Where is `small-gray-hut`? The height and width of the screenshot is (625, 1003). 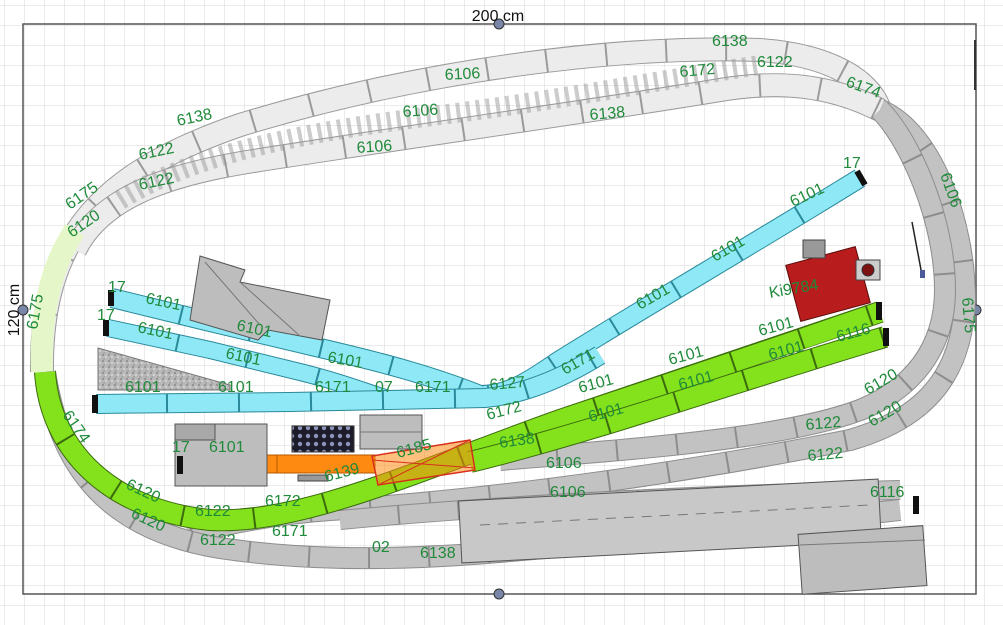 small-gray-hut is located at coordinates (814, 249).